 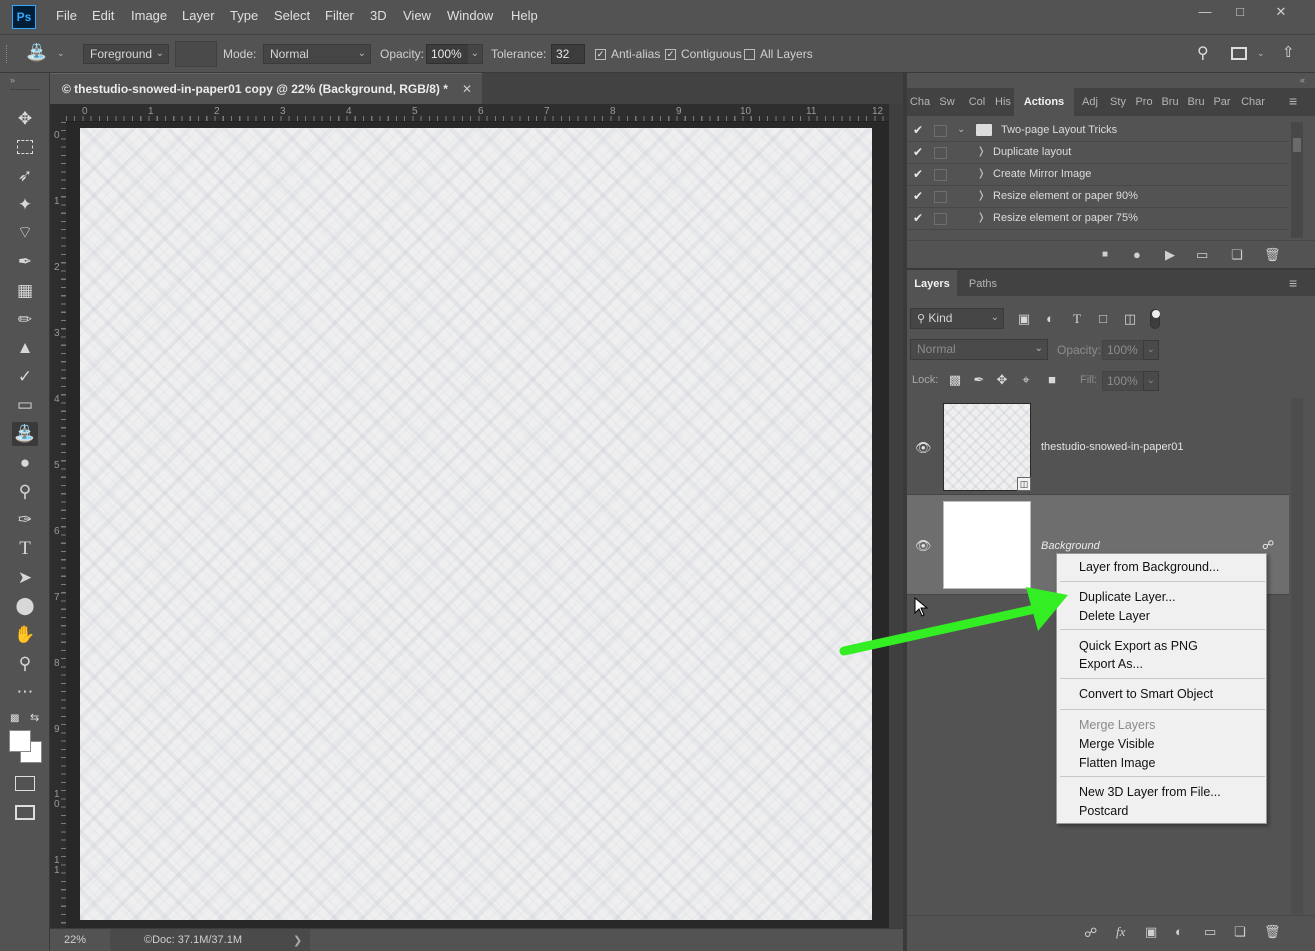 I want to click on fx-icon: fx, so click(x=1120, y=932).